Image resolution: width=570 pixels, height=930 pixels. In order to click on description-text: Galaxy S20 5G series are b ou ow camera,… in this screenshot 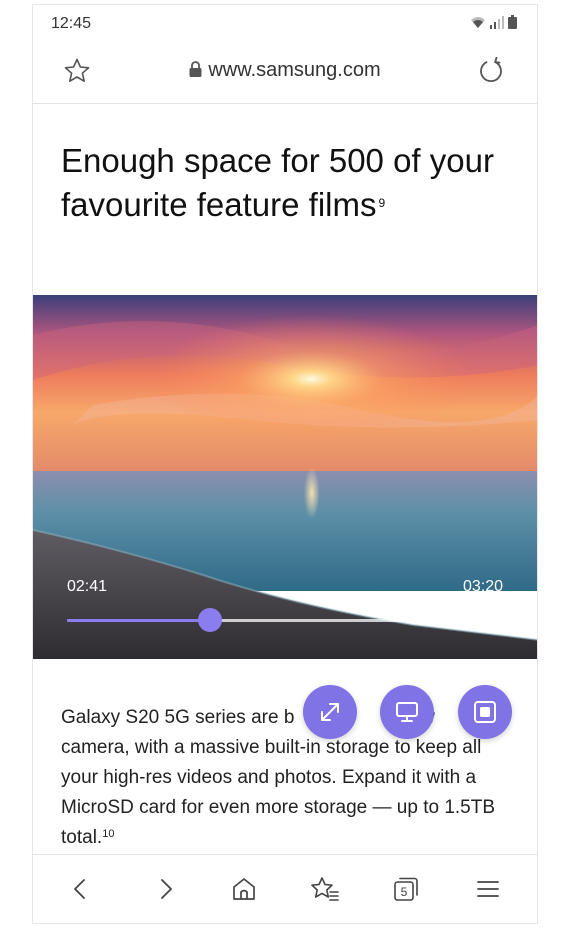, I will do `click(278, 777)`.